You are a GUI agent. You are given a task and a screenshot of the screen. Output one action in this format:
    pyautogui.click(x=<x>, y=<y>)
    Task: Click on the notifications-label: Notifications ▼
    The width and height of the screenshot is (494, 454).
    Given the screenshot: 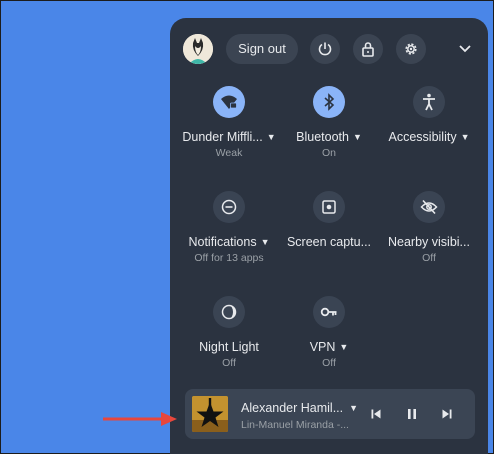 What is the action you would take?
    pyautogui.click(x=229, y=242)
    